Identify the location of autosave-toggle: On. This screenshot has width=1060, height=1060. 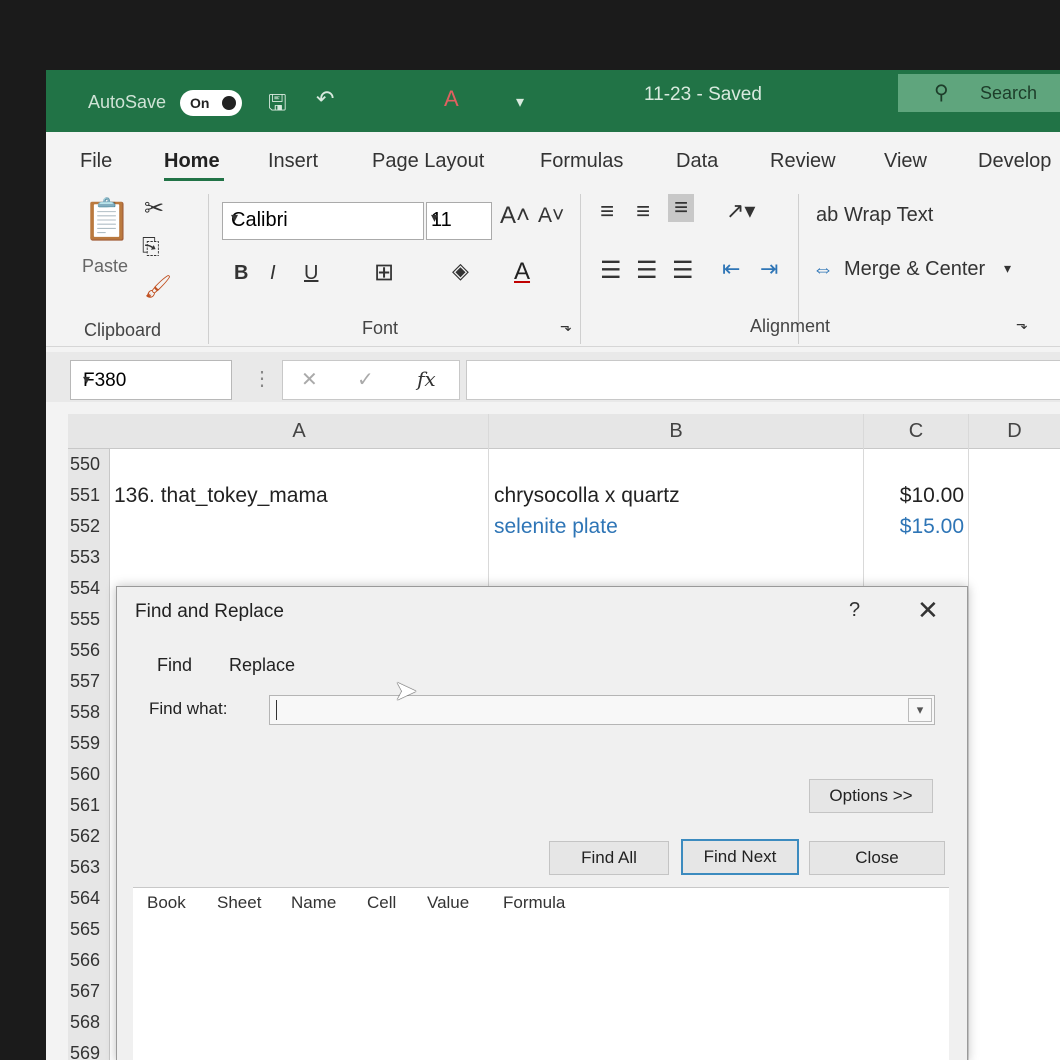
(211, 103).